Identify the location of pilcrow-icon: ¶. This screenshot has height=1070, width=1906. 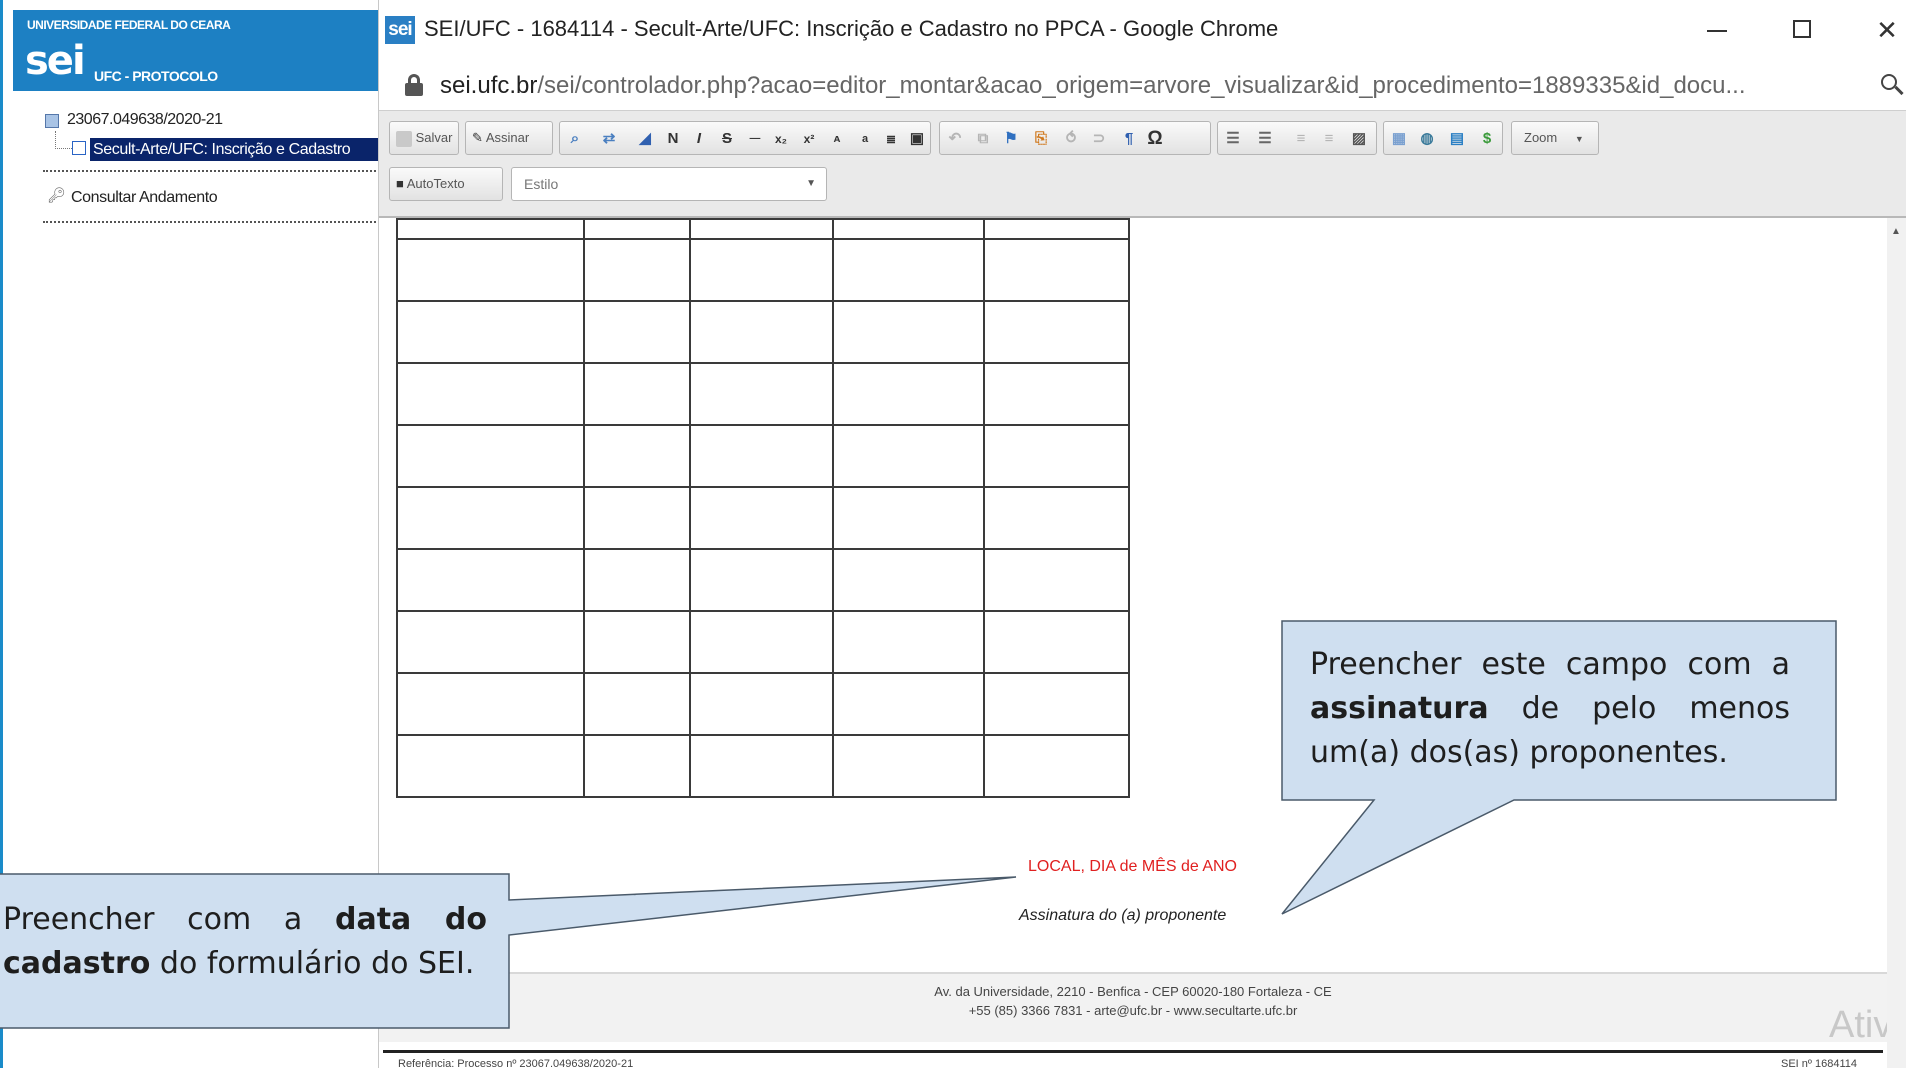
(1129, 139).